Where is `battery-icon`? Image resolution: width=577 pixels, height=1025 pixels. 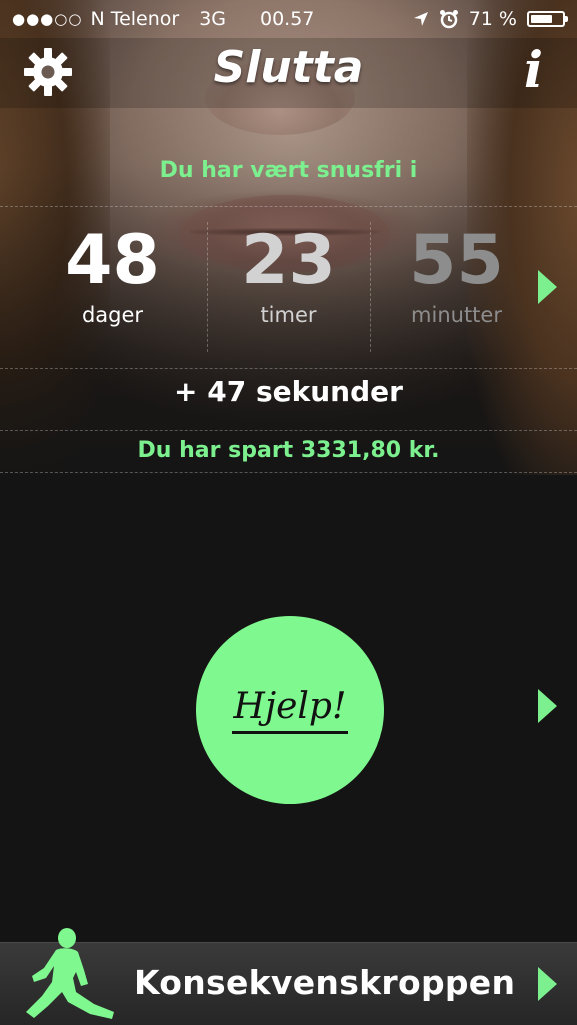
battery-icon is located at coordinates (547, 19).